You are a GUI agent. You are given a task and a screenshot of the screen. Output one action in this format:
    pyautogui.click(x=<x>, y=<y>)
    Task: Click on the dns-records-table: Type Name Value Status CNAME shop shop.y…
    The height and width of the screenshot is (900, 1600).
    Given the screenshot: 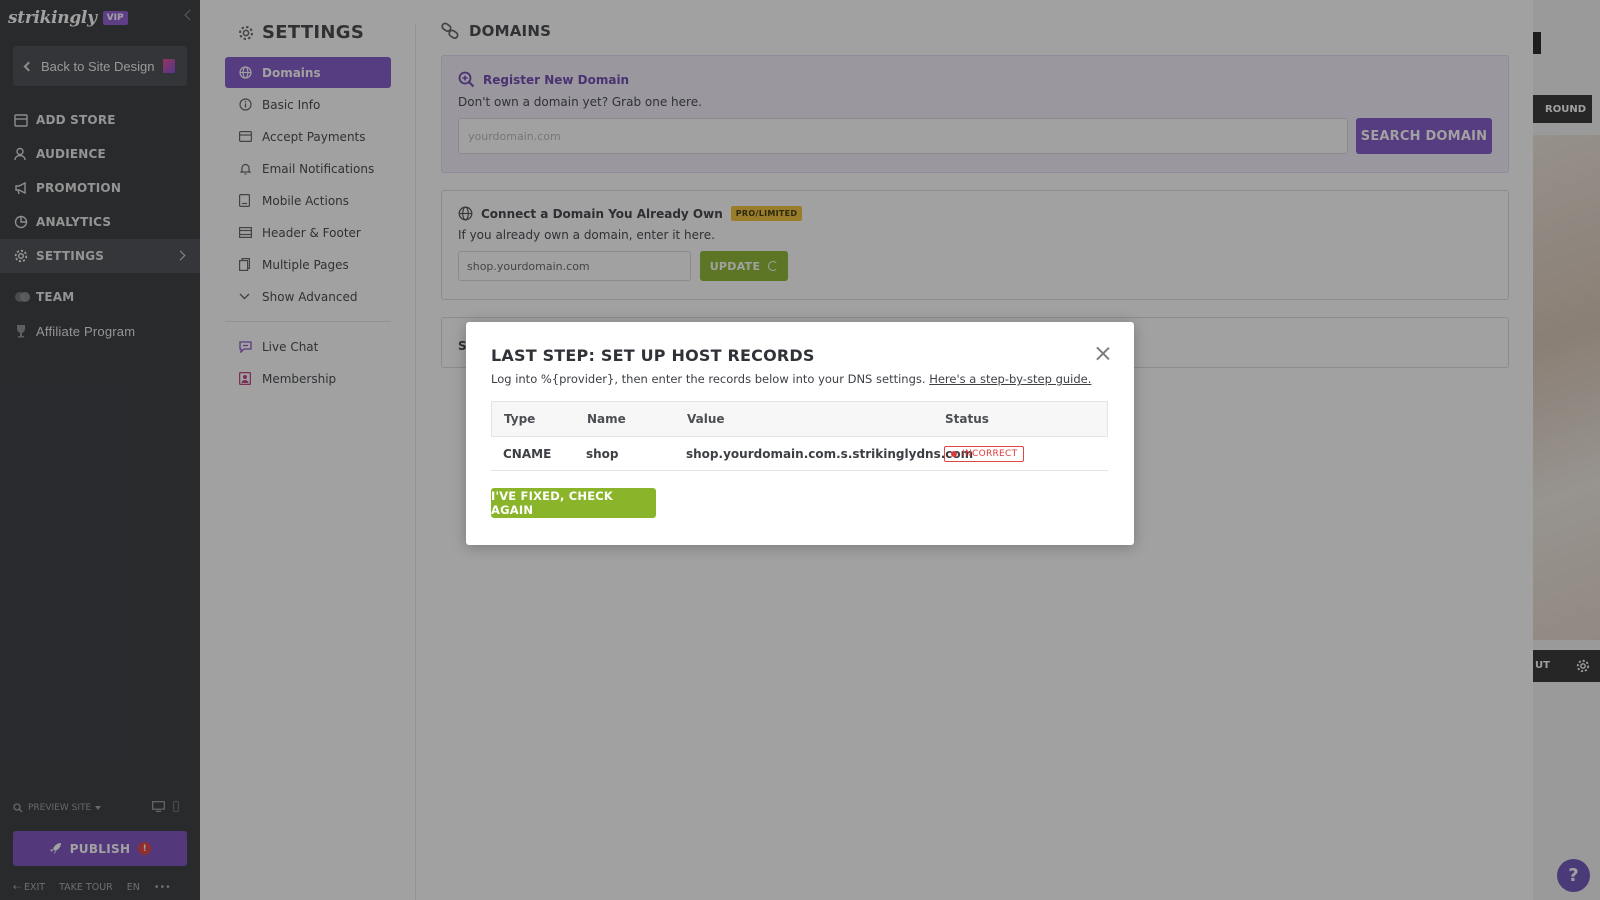 What is the action you would take?
    pyautogui.click(x=799, y=436)
    